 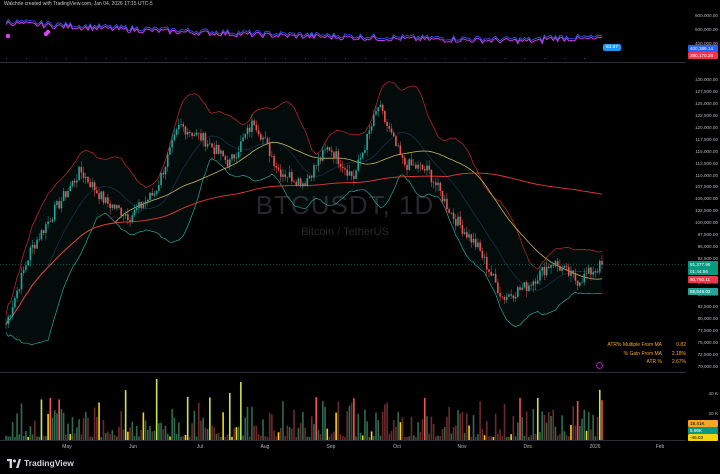 I want to click on goto-realtime-icon, so click(x=599, y=365).